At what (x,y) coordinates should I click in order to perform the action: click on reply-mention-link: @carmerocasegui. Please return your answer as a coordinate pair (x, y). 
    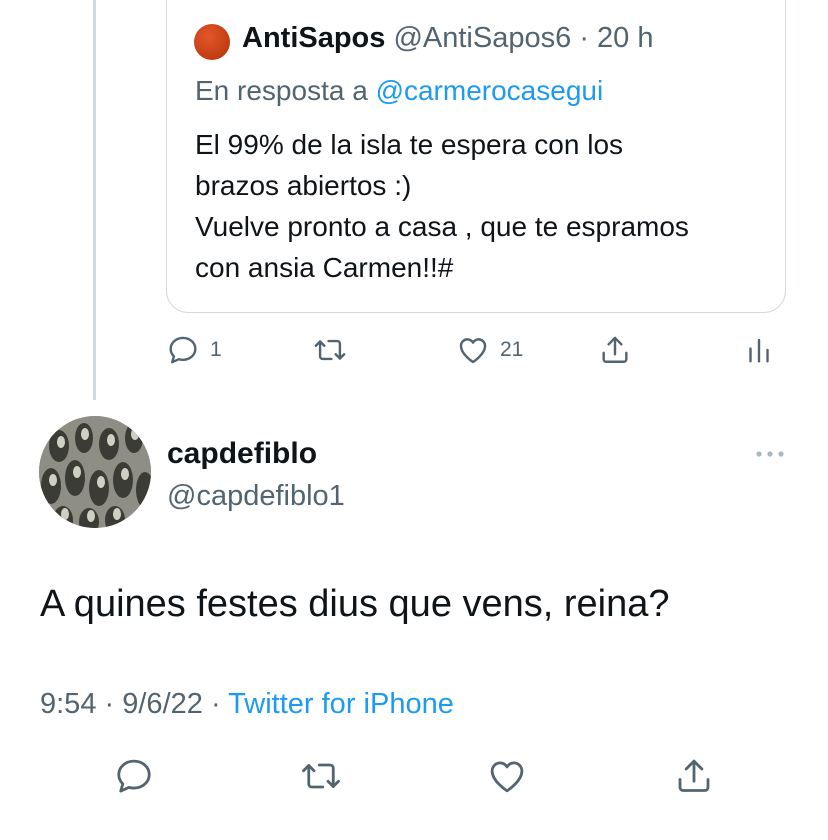
    Looking at the image, I should click on (490, 90).